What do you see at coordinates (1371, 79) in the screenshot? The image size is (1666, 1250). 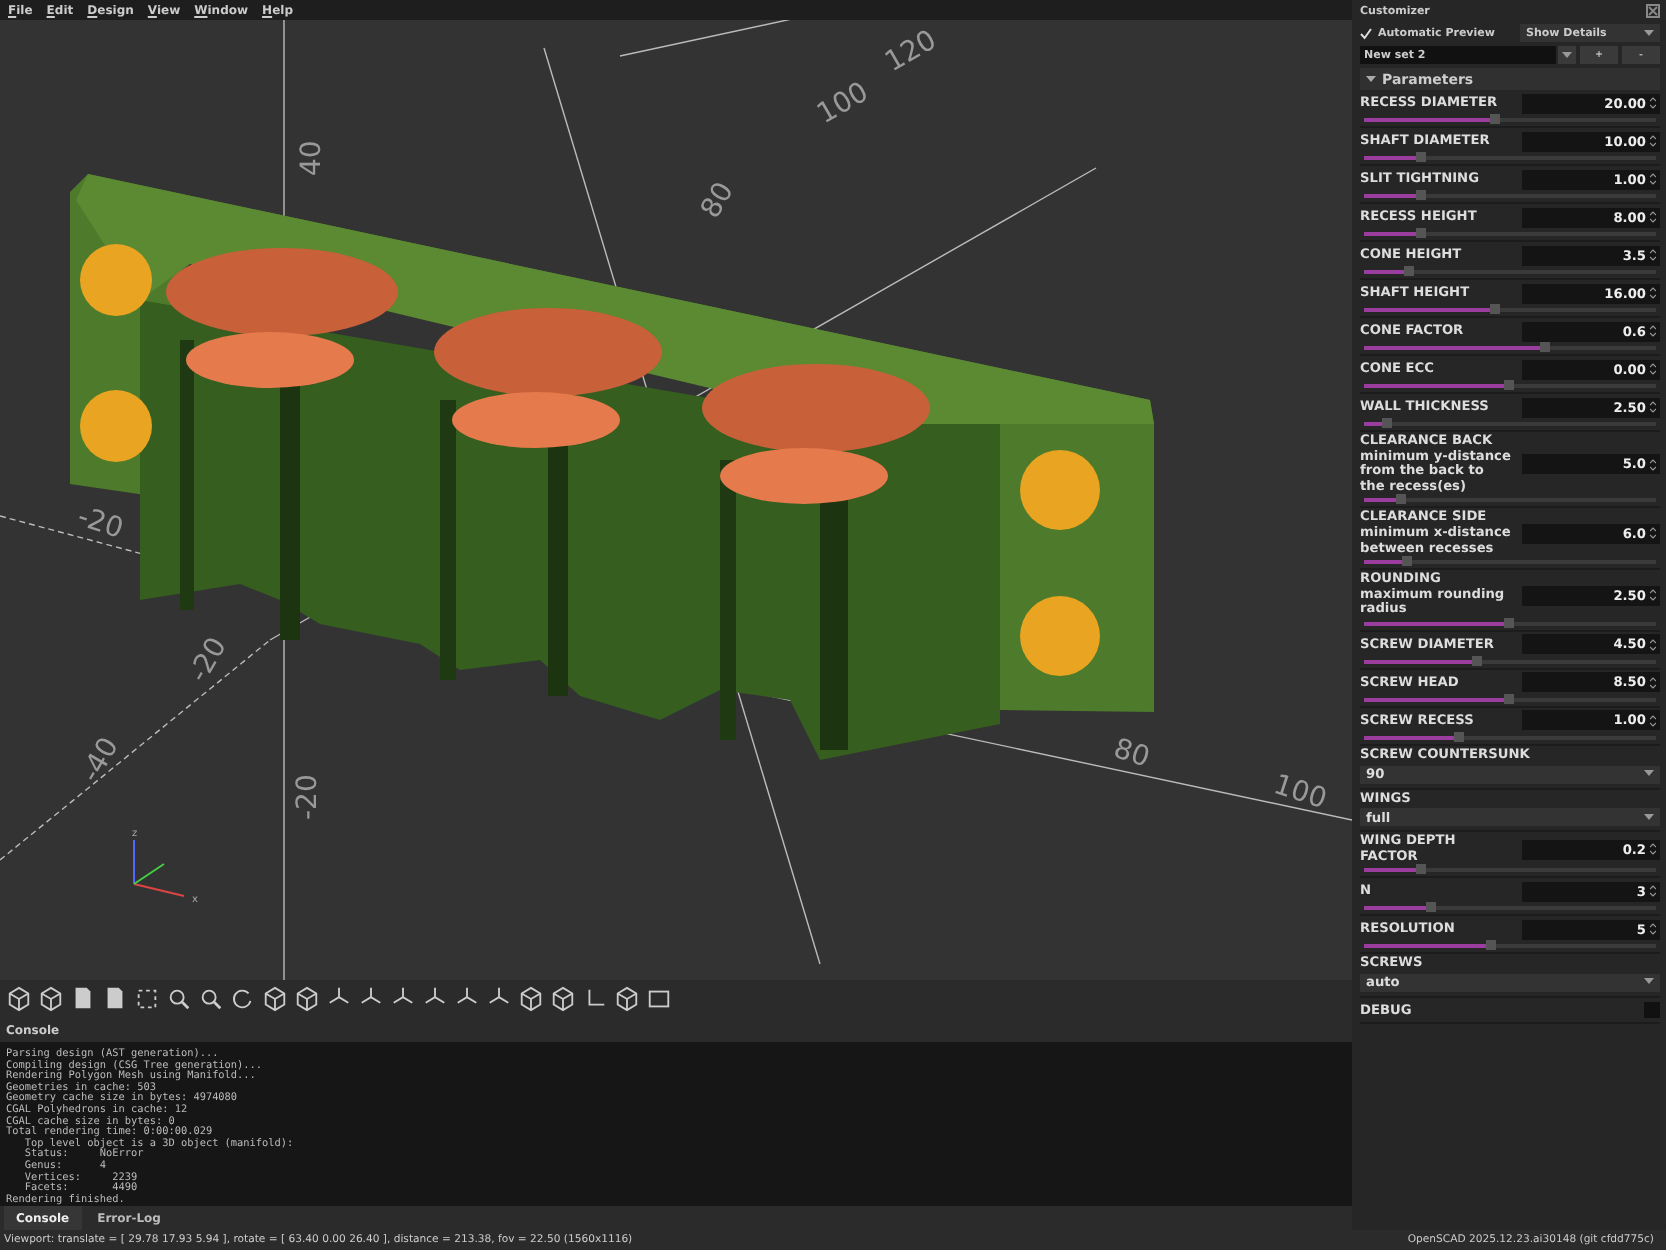 I see `expand-triangle-icon` at bounding box center [1371, 79].